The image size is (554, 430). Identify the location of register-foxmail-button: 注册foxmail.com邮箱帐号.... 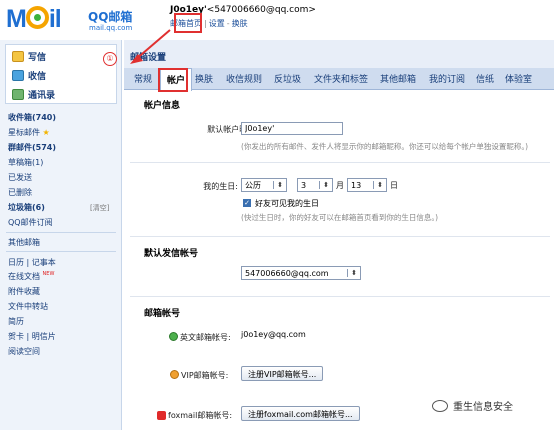
(300, 413).